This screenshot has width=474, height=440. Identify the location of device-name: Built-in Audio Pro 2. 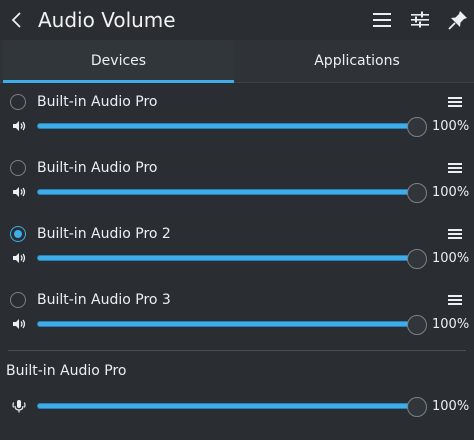
(104, 234).